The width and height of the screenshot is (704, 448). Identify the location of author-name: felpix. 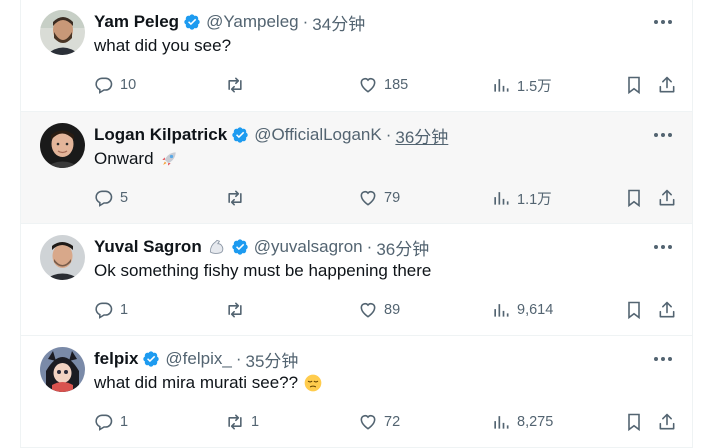
(116, 359).